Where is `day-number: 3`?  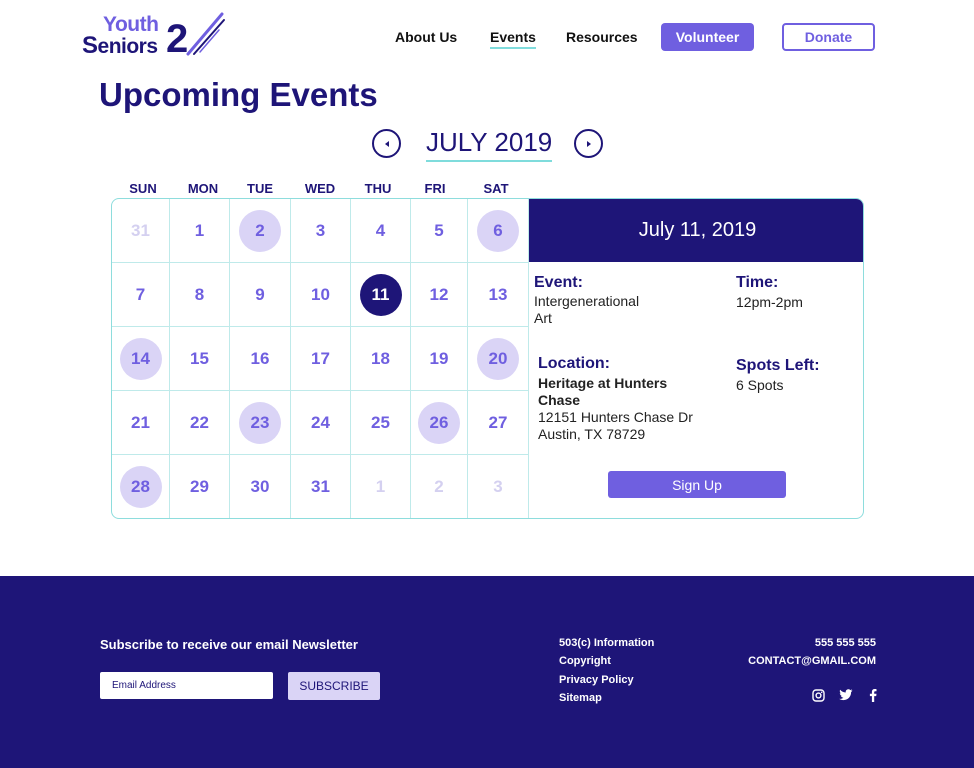 day-number: 3 is located at coordinates (320, 230).